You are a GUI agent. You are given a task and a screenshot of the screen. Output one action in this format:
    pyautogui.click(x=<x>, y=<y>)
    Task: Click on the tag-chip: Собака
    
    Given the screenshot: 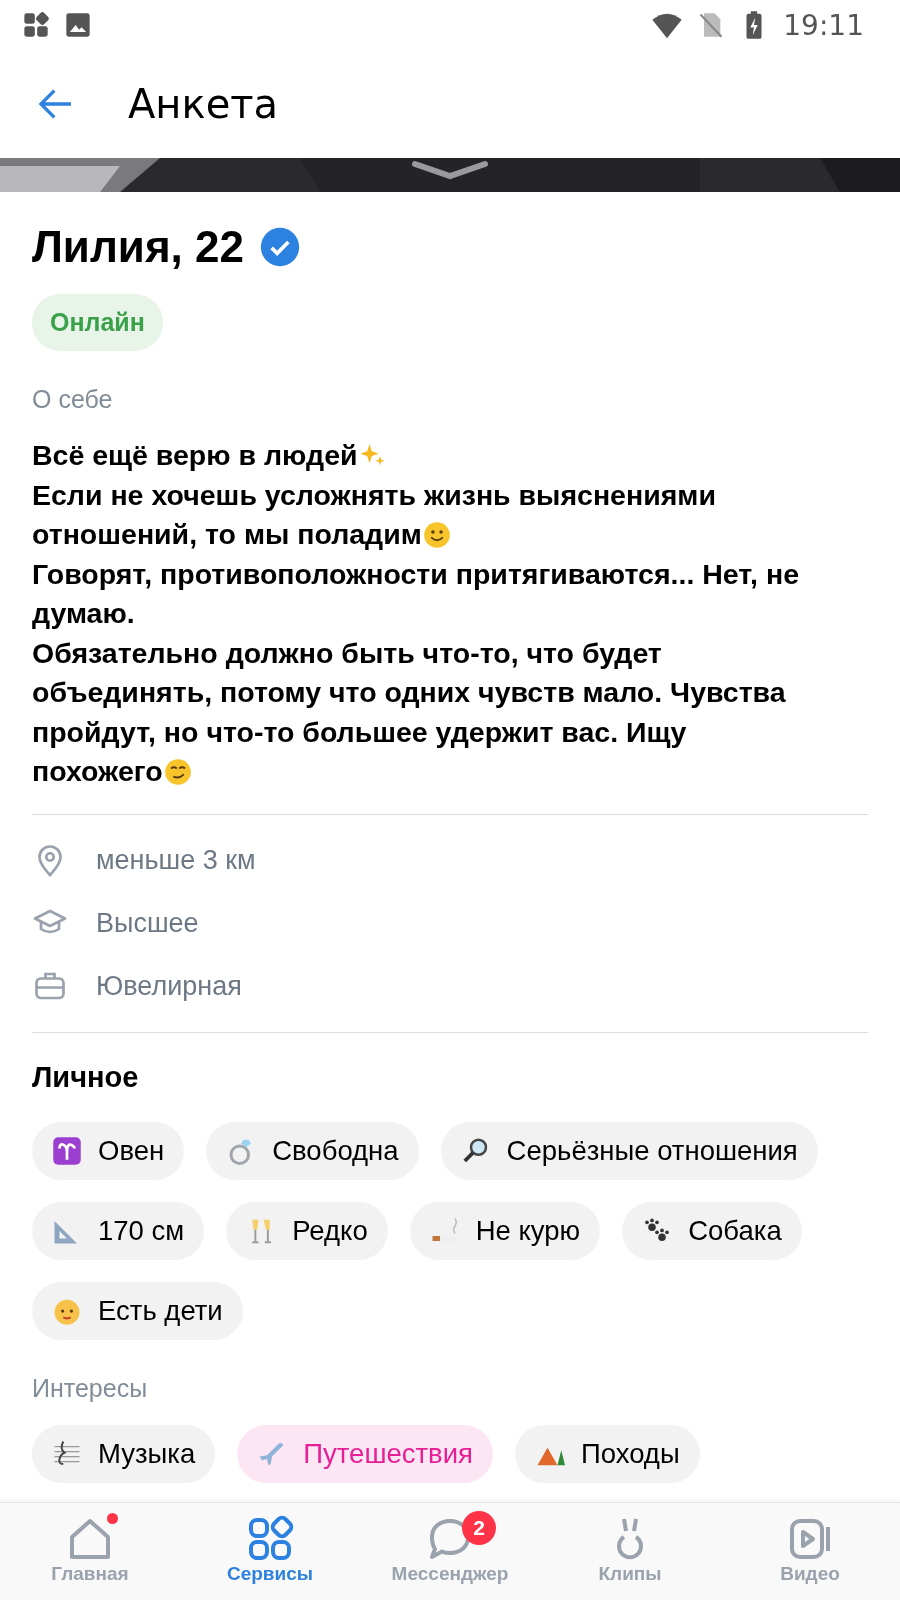 What is the action you would take?
    pyautogui.click(x=712, y=1230)
    